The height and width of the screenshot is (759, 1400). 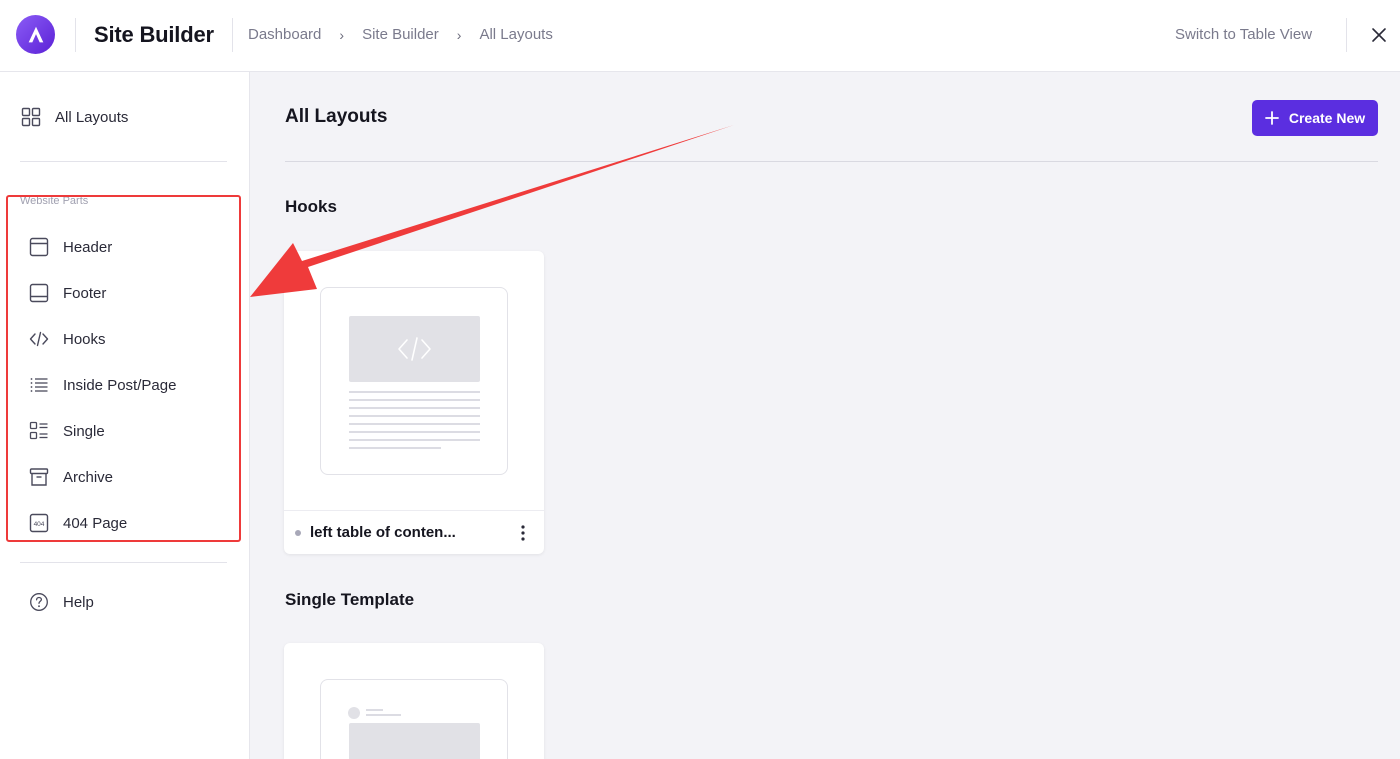 I want to click on help-icon, so click(x=39, y=602).